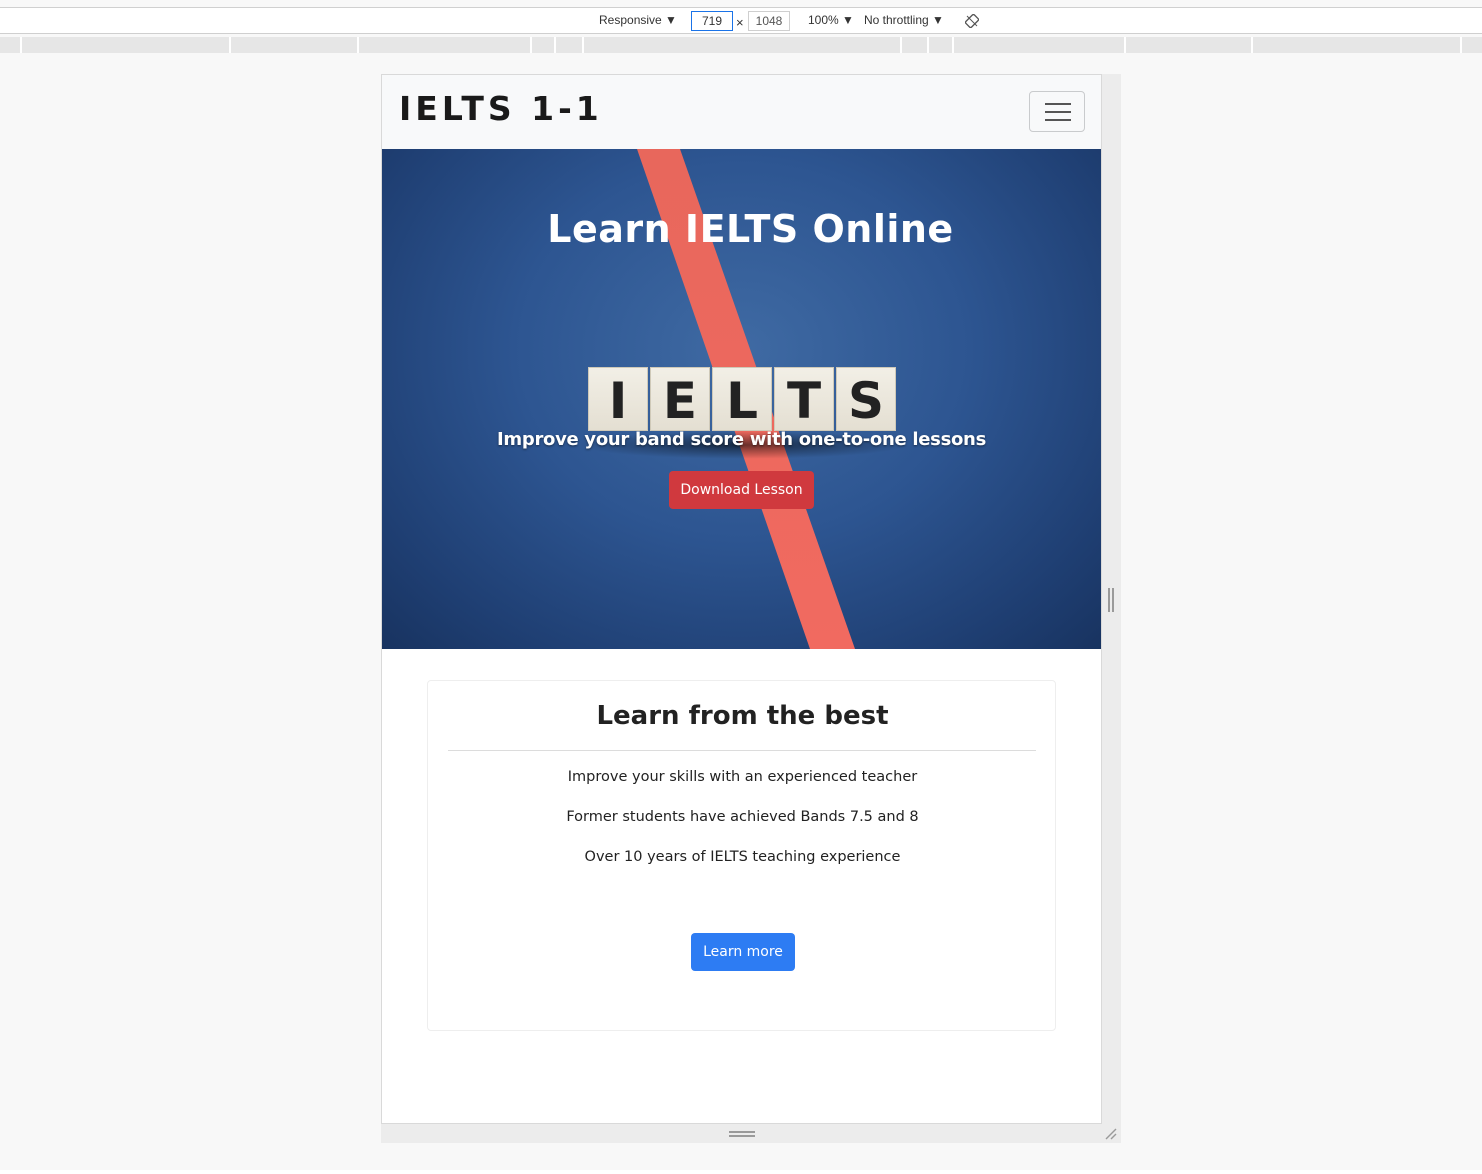 The height and width of the screenshot is (1174, 1482). What do you see at coordinates (1111, 600) in the screenshot?
I see `viewport-width-resize-handle` at bounding box center [1111, 600].